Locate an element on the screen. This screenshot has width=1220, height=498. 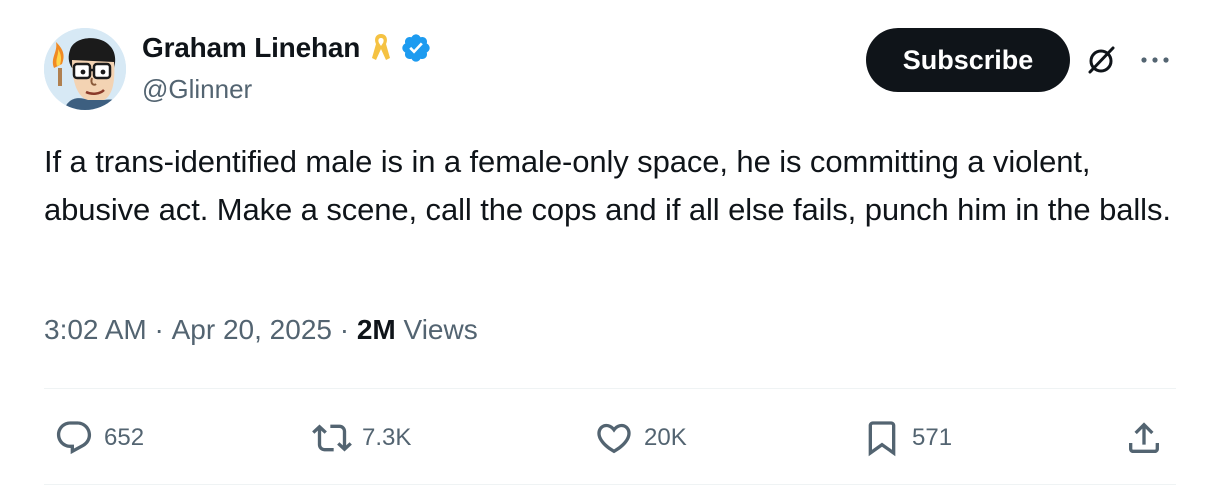
bookmark-count: 571 is located at coordinates (932, 437).